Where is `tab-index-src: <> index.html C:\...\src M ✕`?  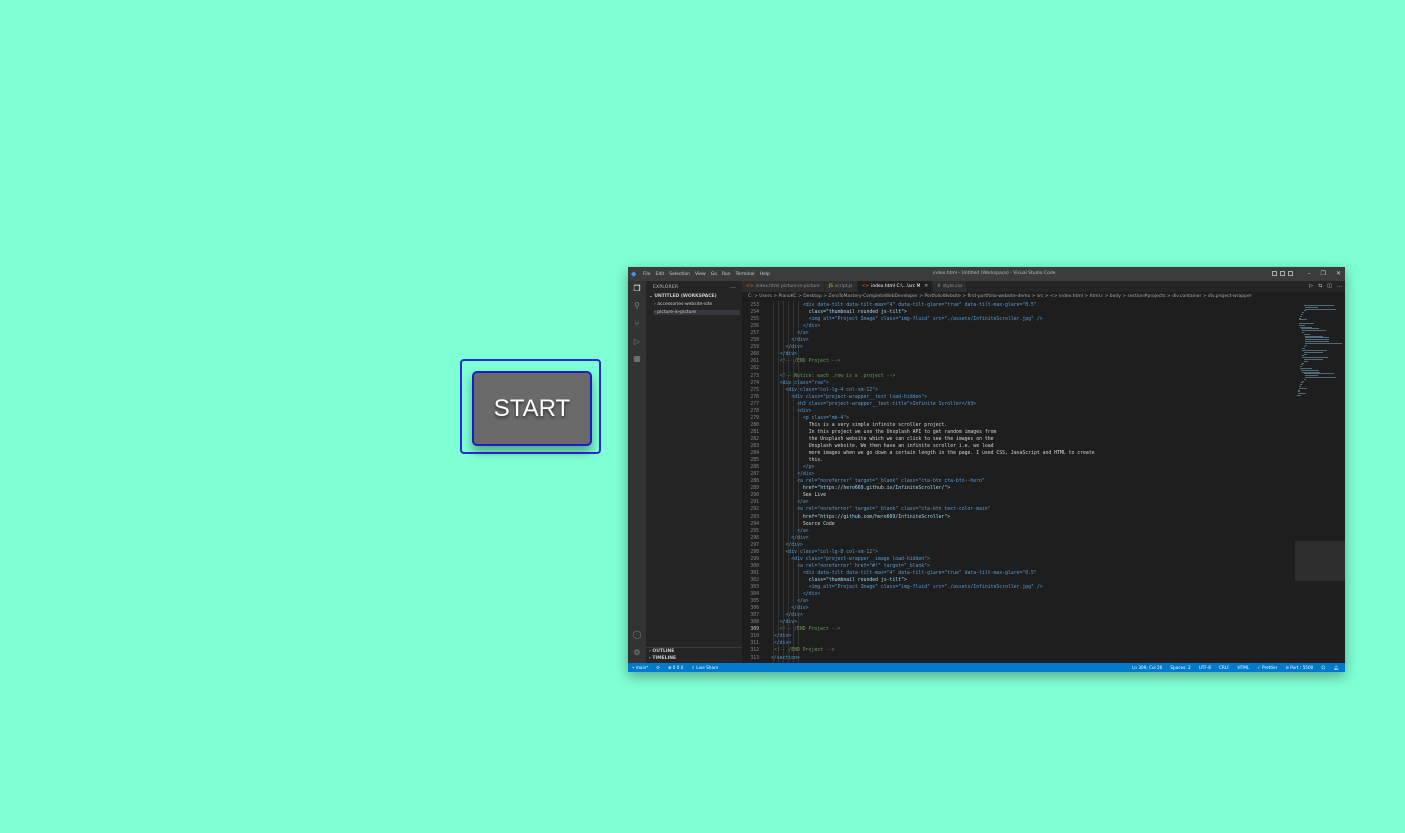
tab-index-src: <> index.html C:\...\src M ✕ is located at coordinates (895, 286).